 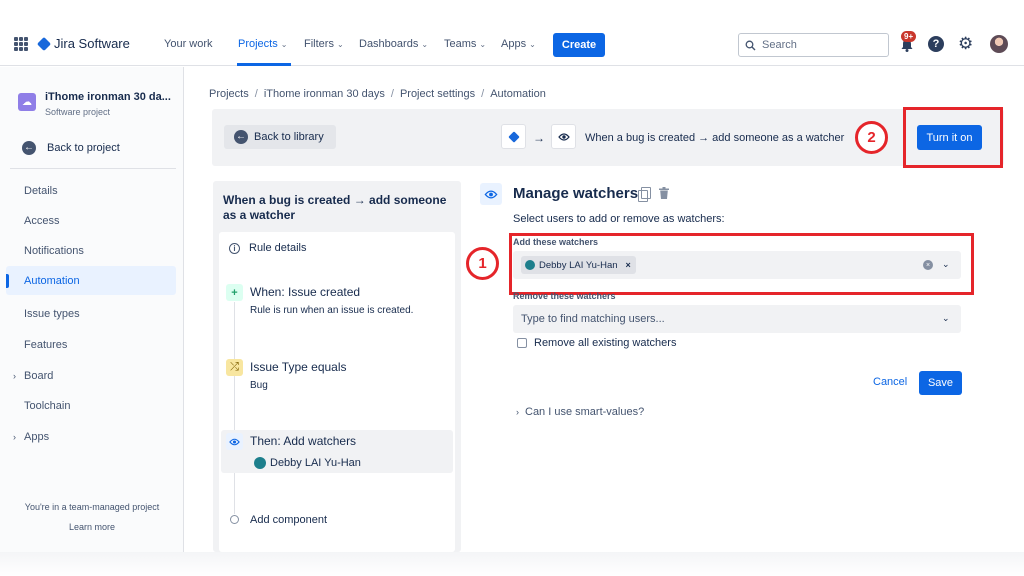 I want to click on project-type: Software project, so click(x=78, y=112).